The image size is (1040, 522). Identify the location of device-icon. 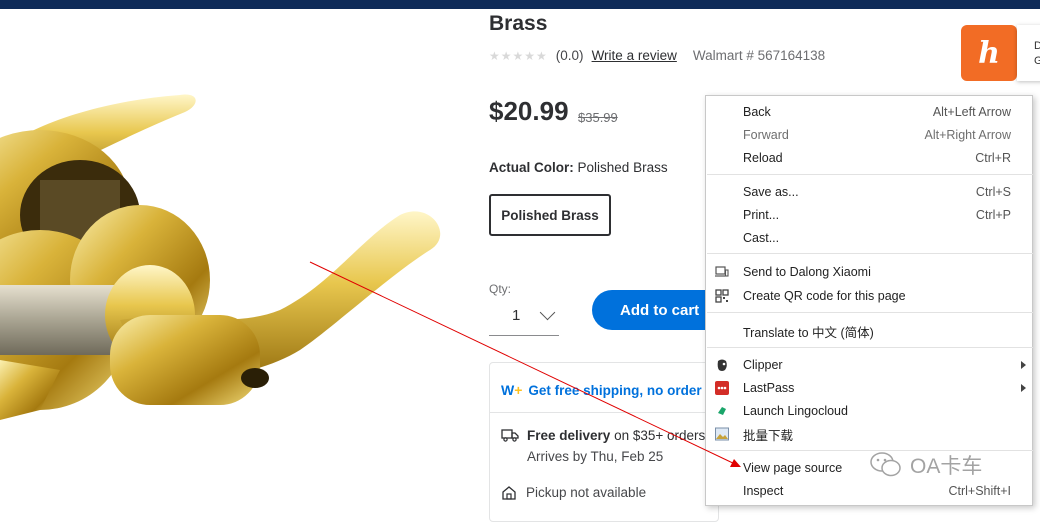
(722, 271).